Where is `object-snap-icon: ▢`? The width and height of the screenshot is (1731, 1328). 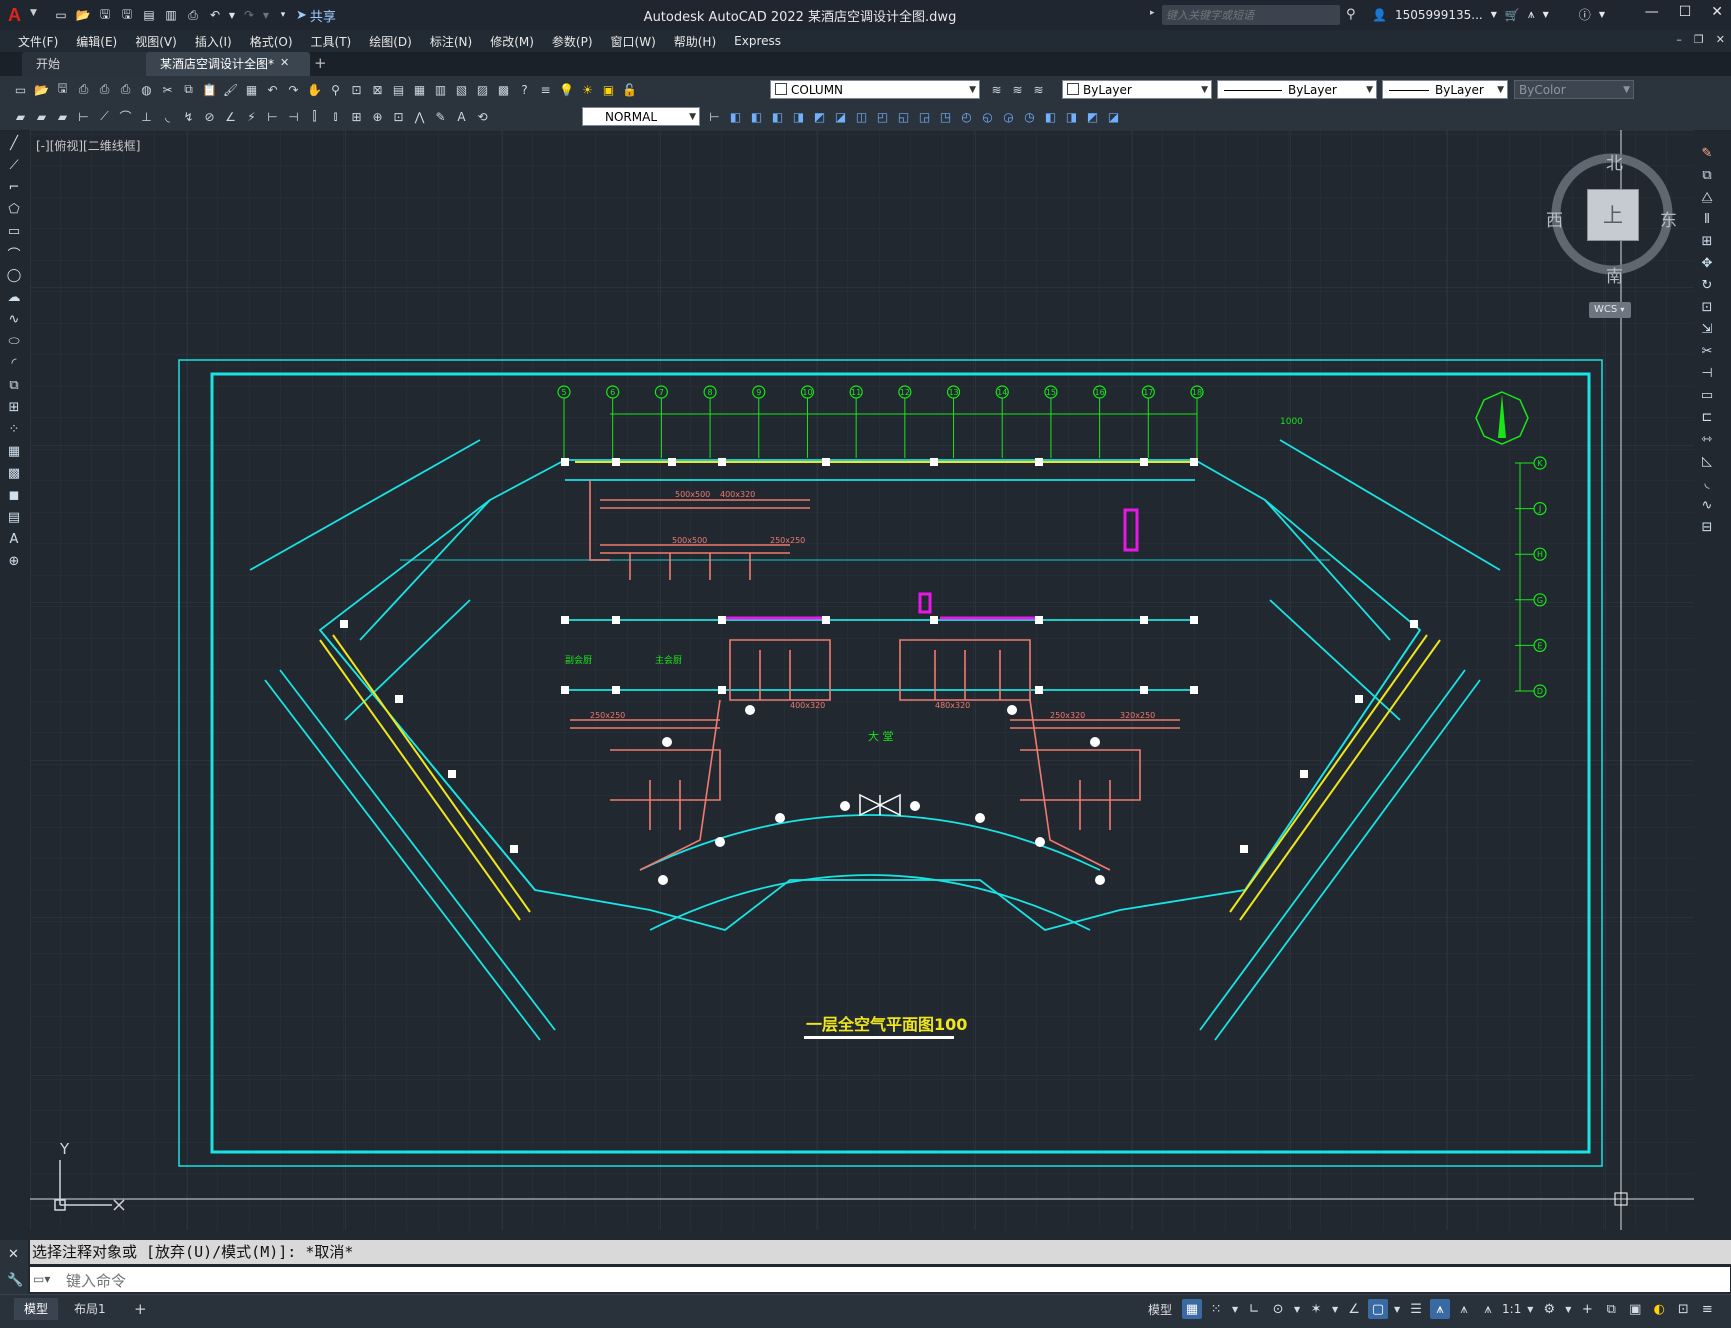 object-snap-icon: ▢ is located at coordinates (1378, 1309).